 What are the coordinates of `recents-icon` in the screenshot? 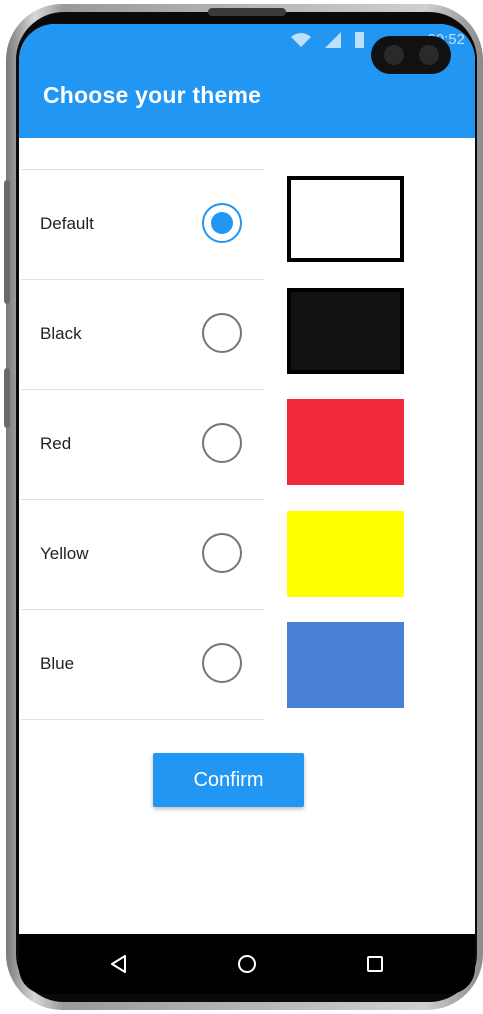 It's located at (375, 964).